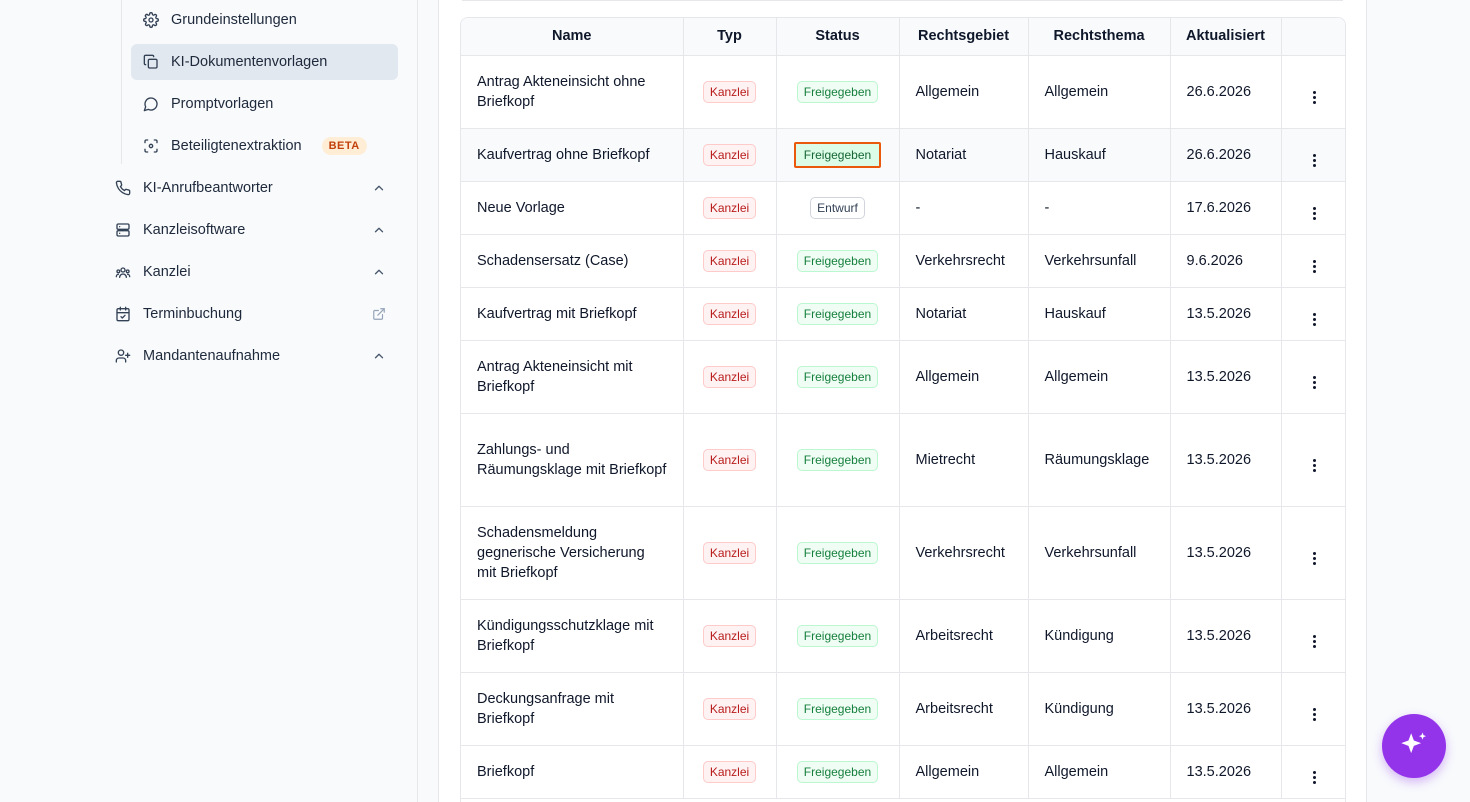 The image size is (1470, 802). What do you see at coordinates (379, 314) in the screenshot?
I see `external-link-icon` at bounding box center [379, 314].